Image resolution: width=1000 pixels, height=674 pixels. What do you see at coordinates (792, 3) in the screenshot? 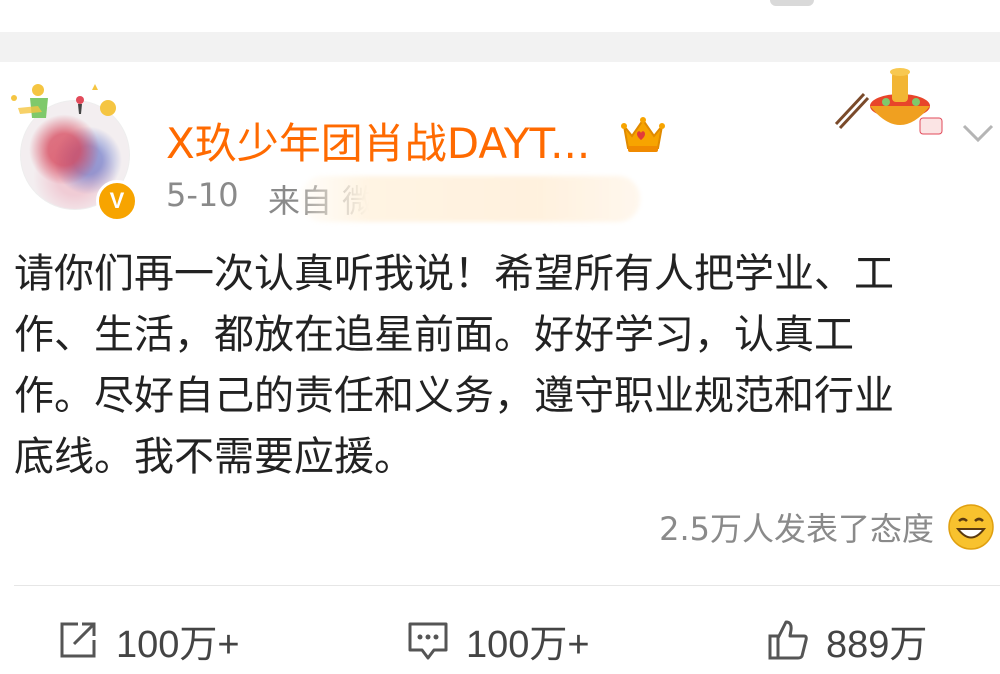
I see `top-handle` at bounding box center [792, 3].